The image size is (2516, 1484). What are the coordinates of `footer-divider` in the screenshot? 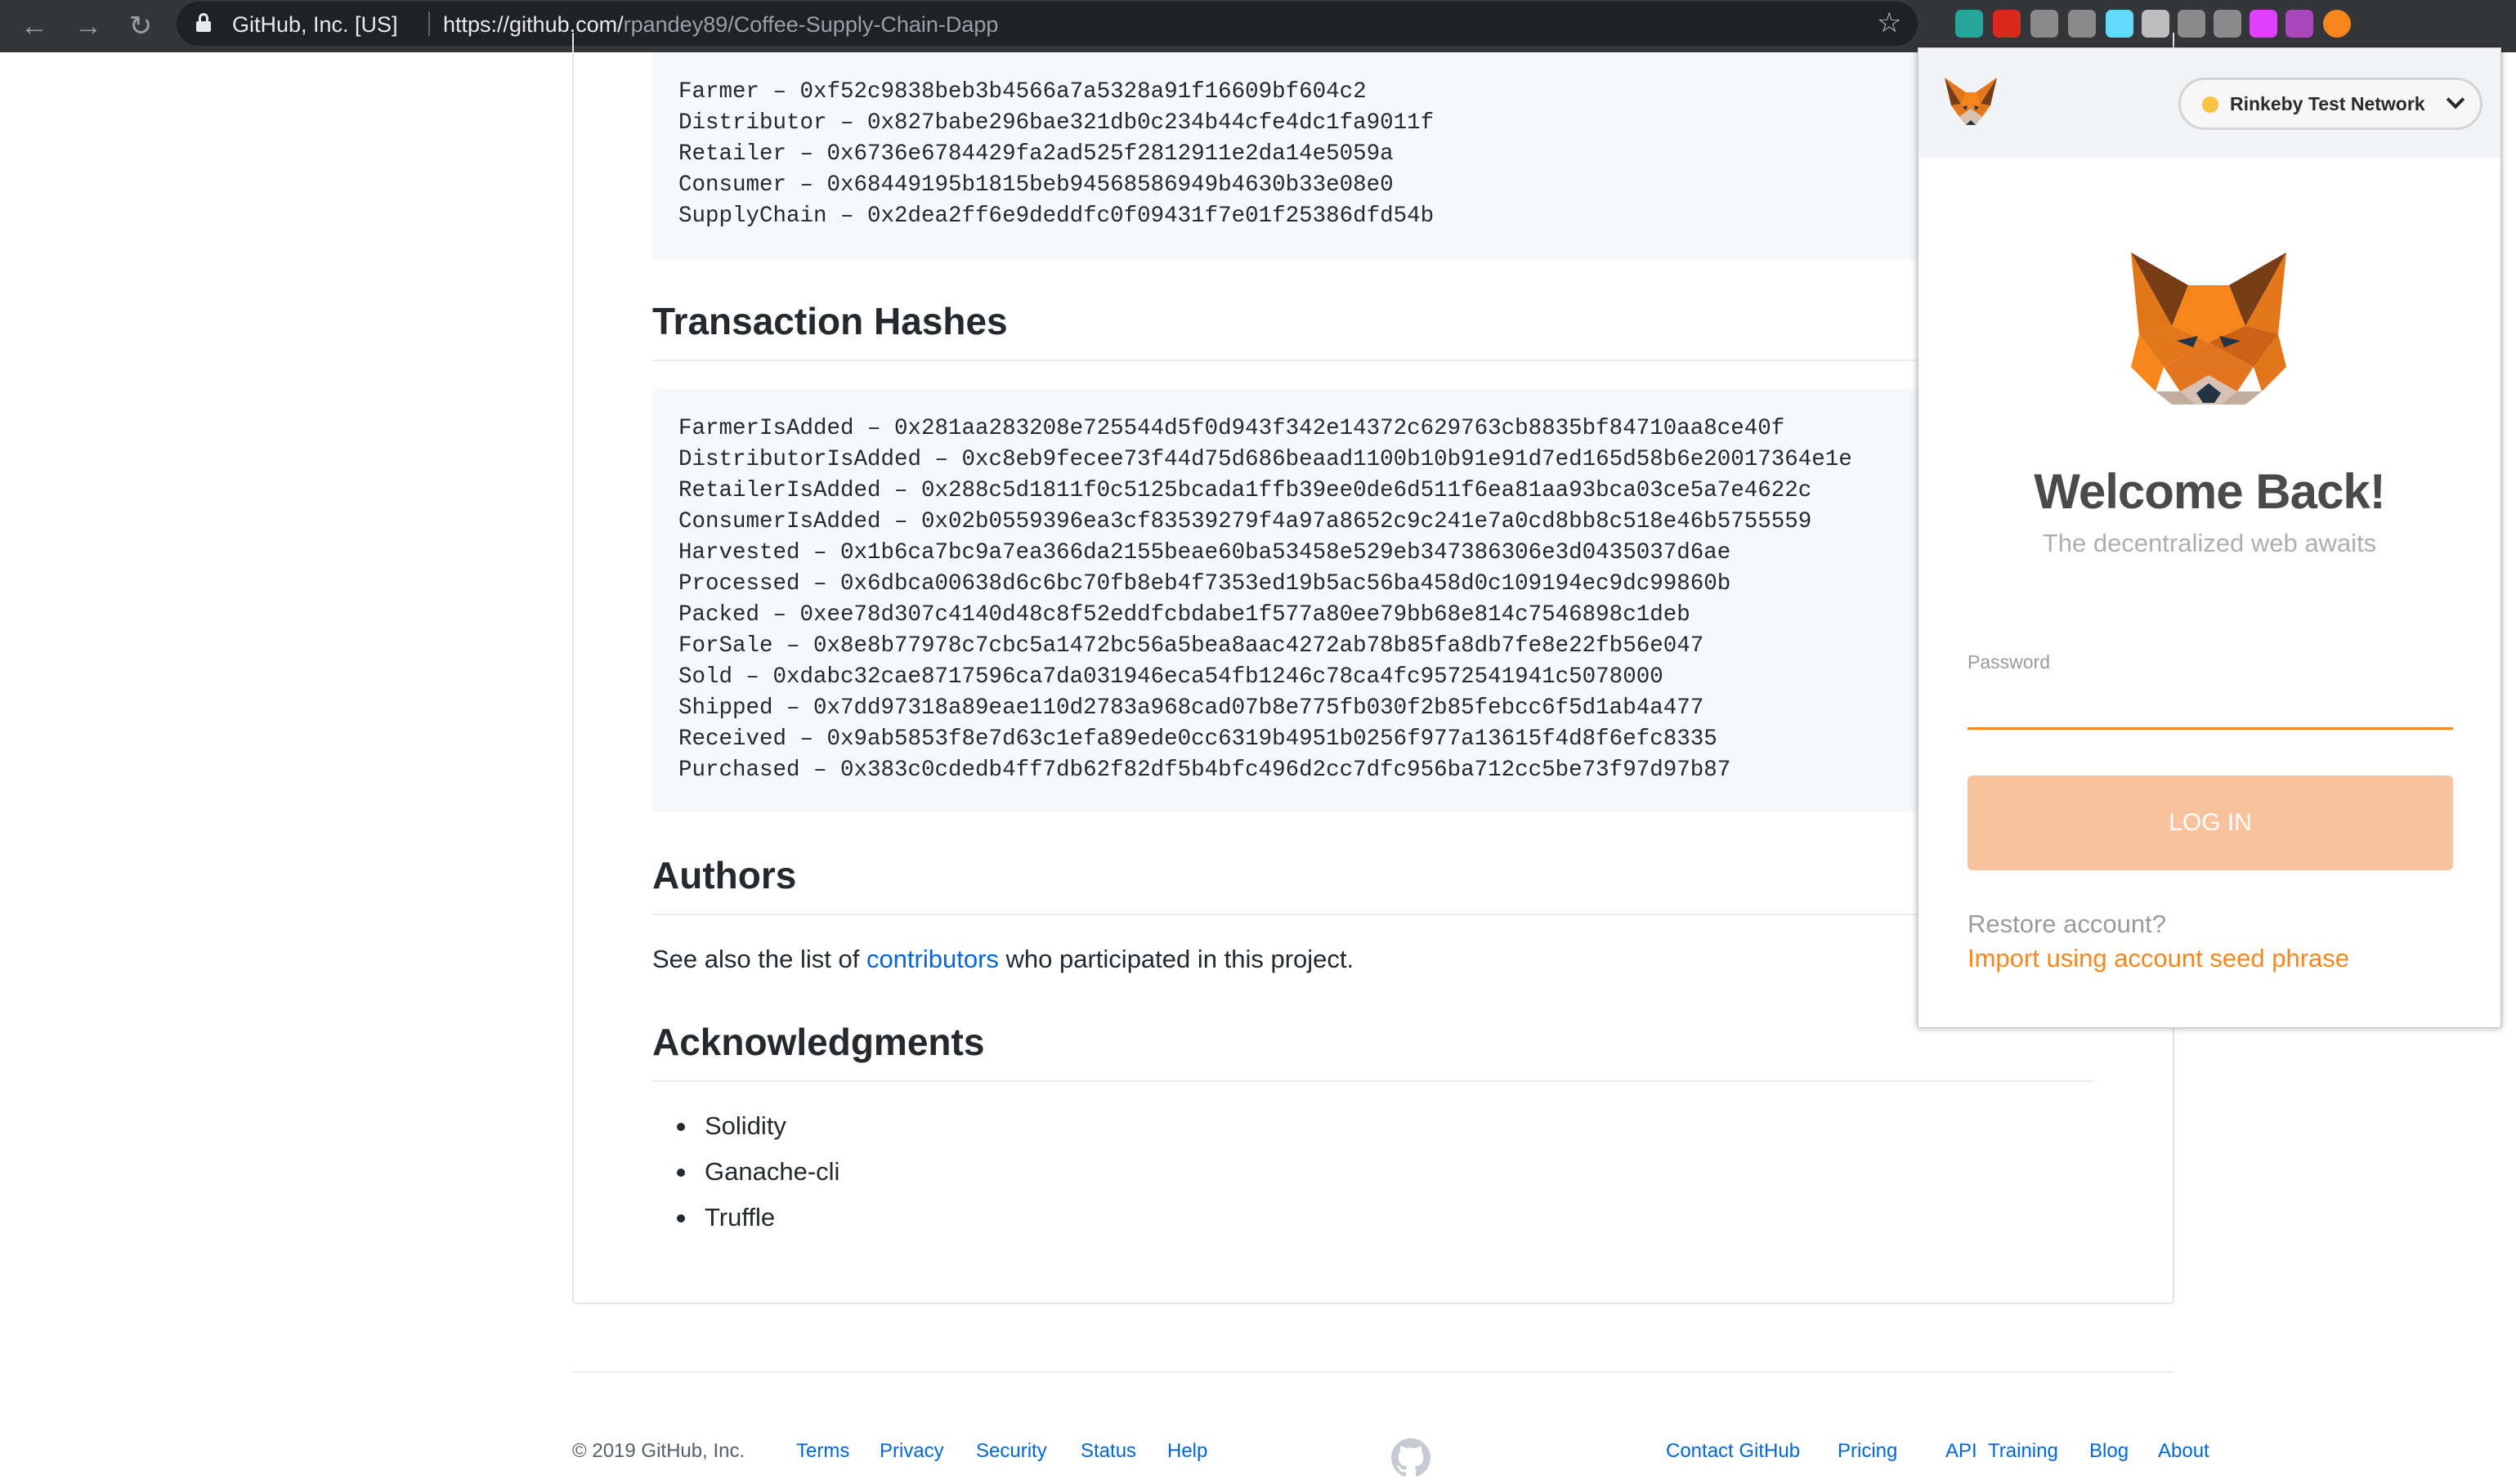 It's located at (1373, 1372).